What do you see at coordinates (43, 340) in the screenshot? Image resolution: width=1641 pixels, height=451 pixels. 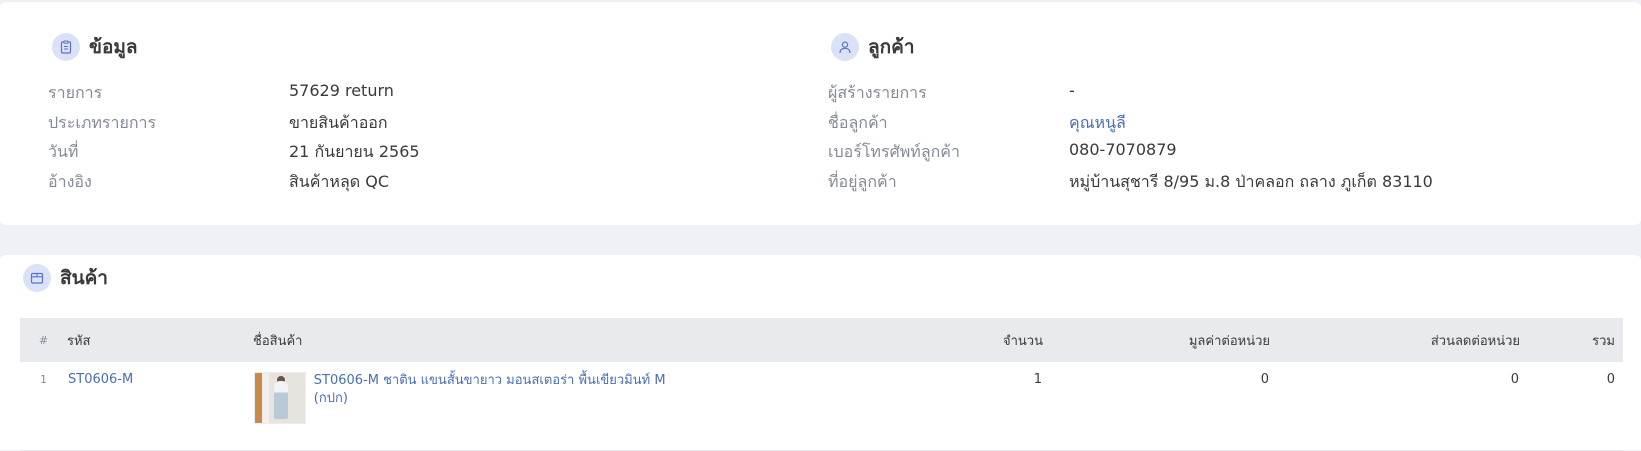 I see `col-index-header: #` at bounding box center [43, 340].